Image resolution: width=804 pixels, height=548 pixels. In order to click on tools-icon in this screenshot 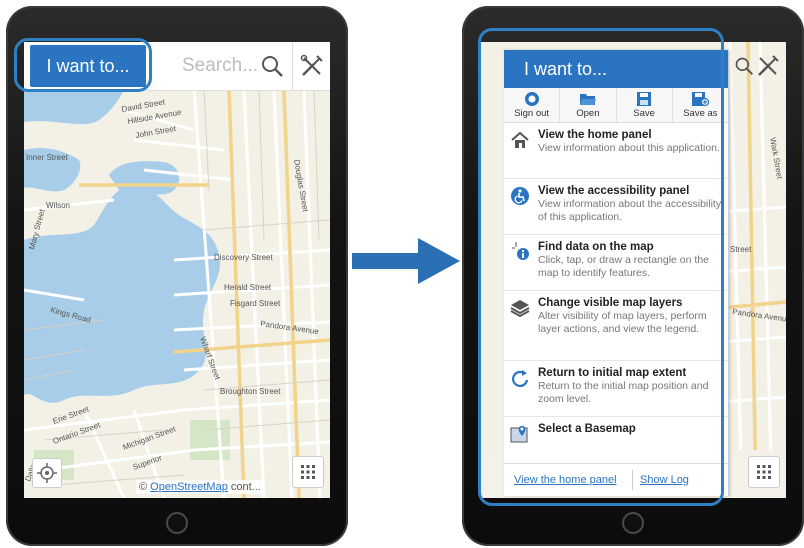, I will do `click(311, 65)`.